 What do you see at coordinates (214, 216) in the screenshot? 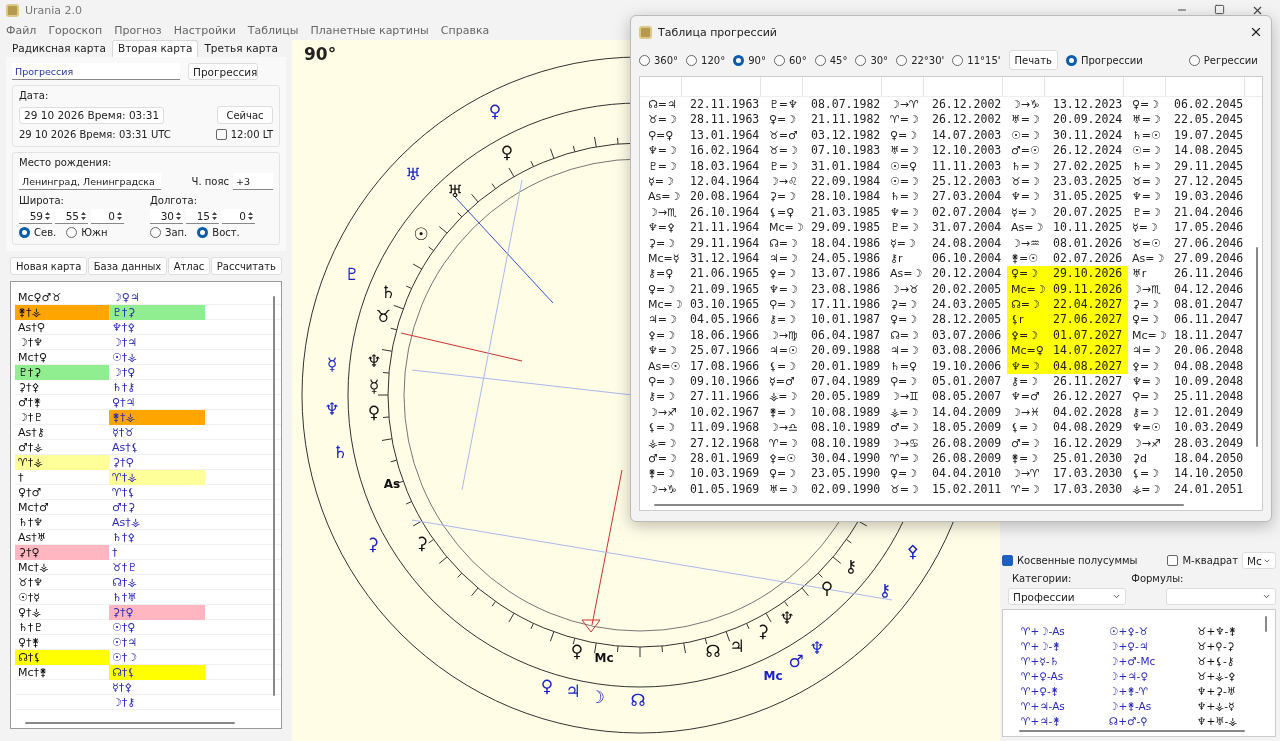
I see `spin-arrows-icon` at bounding box center [214, 216].